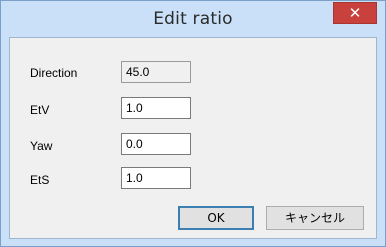  Describe the element at coordinates (156, 178) in the screenshot. I see `ets-field: 1.0` at that location.